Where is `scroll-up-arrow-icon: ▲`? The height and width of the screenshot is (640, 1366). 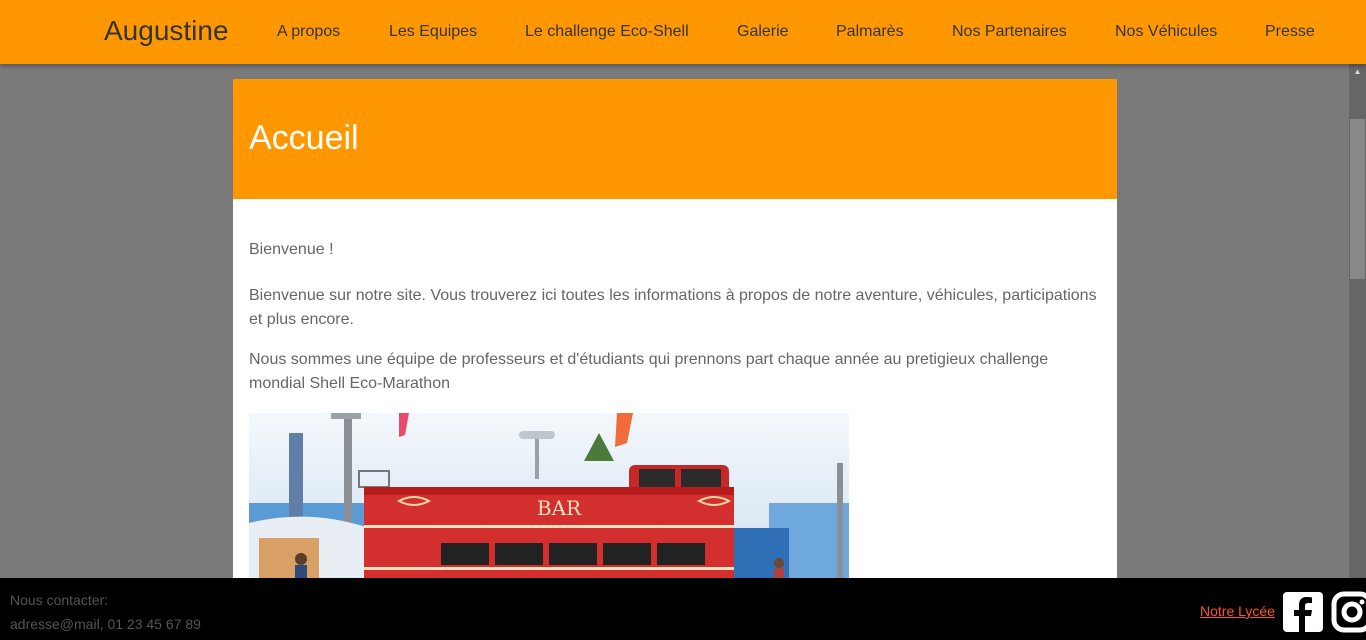
scroll-up-arrow-icon: ▲ is located at coordinates (1357, 72).